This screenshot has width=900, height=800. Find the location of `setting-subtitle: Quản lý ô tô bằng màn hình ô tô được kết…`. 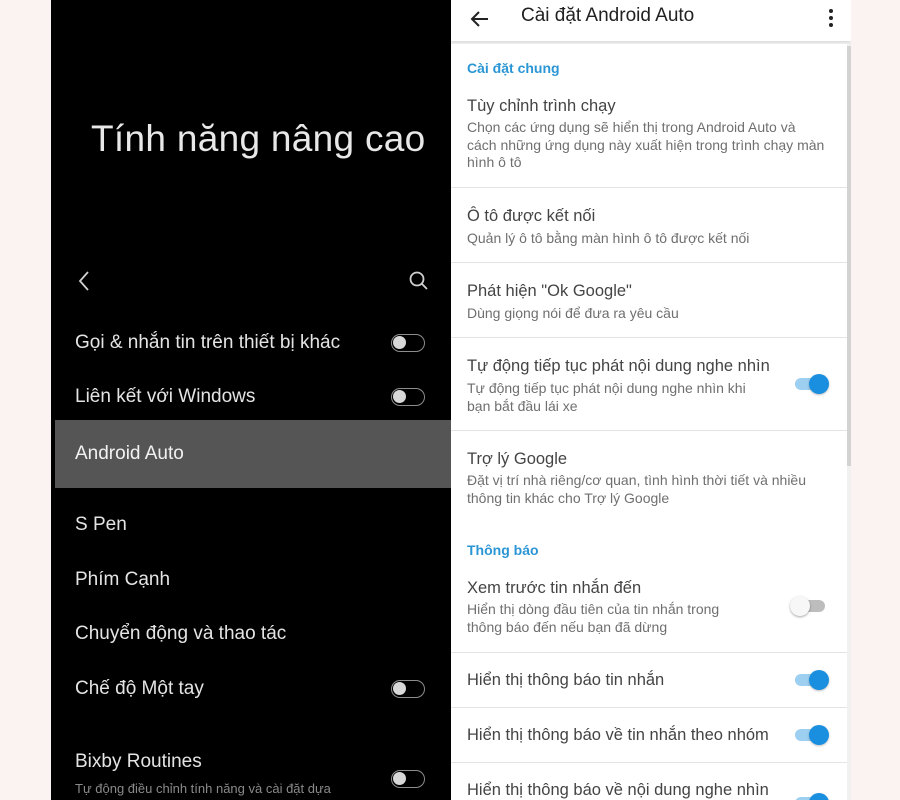

setting-subtitle: Quản lý ô tô bằng màn hình ô tô được kết… is located at coordinates (608, 238).